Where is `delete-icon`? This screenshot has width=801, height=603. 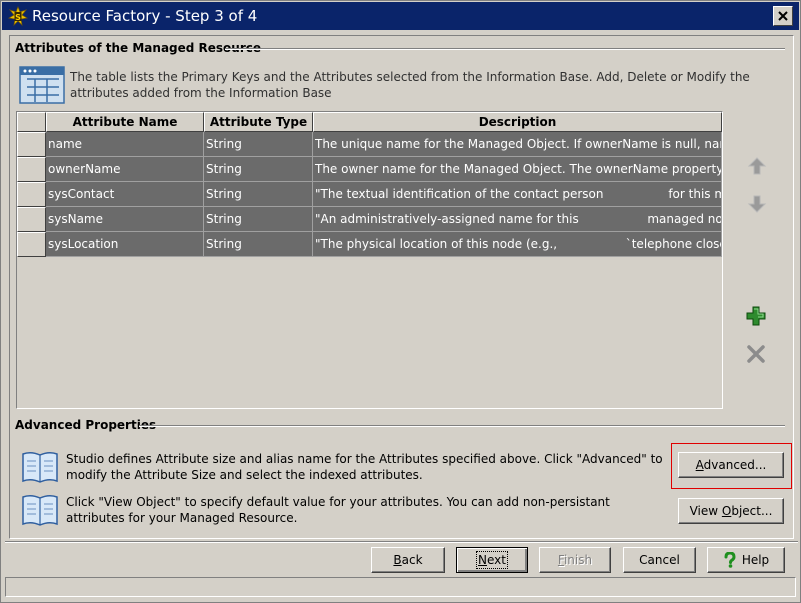 delete-icon is located at coordinates (756, 354).